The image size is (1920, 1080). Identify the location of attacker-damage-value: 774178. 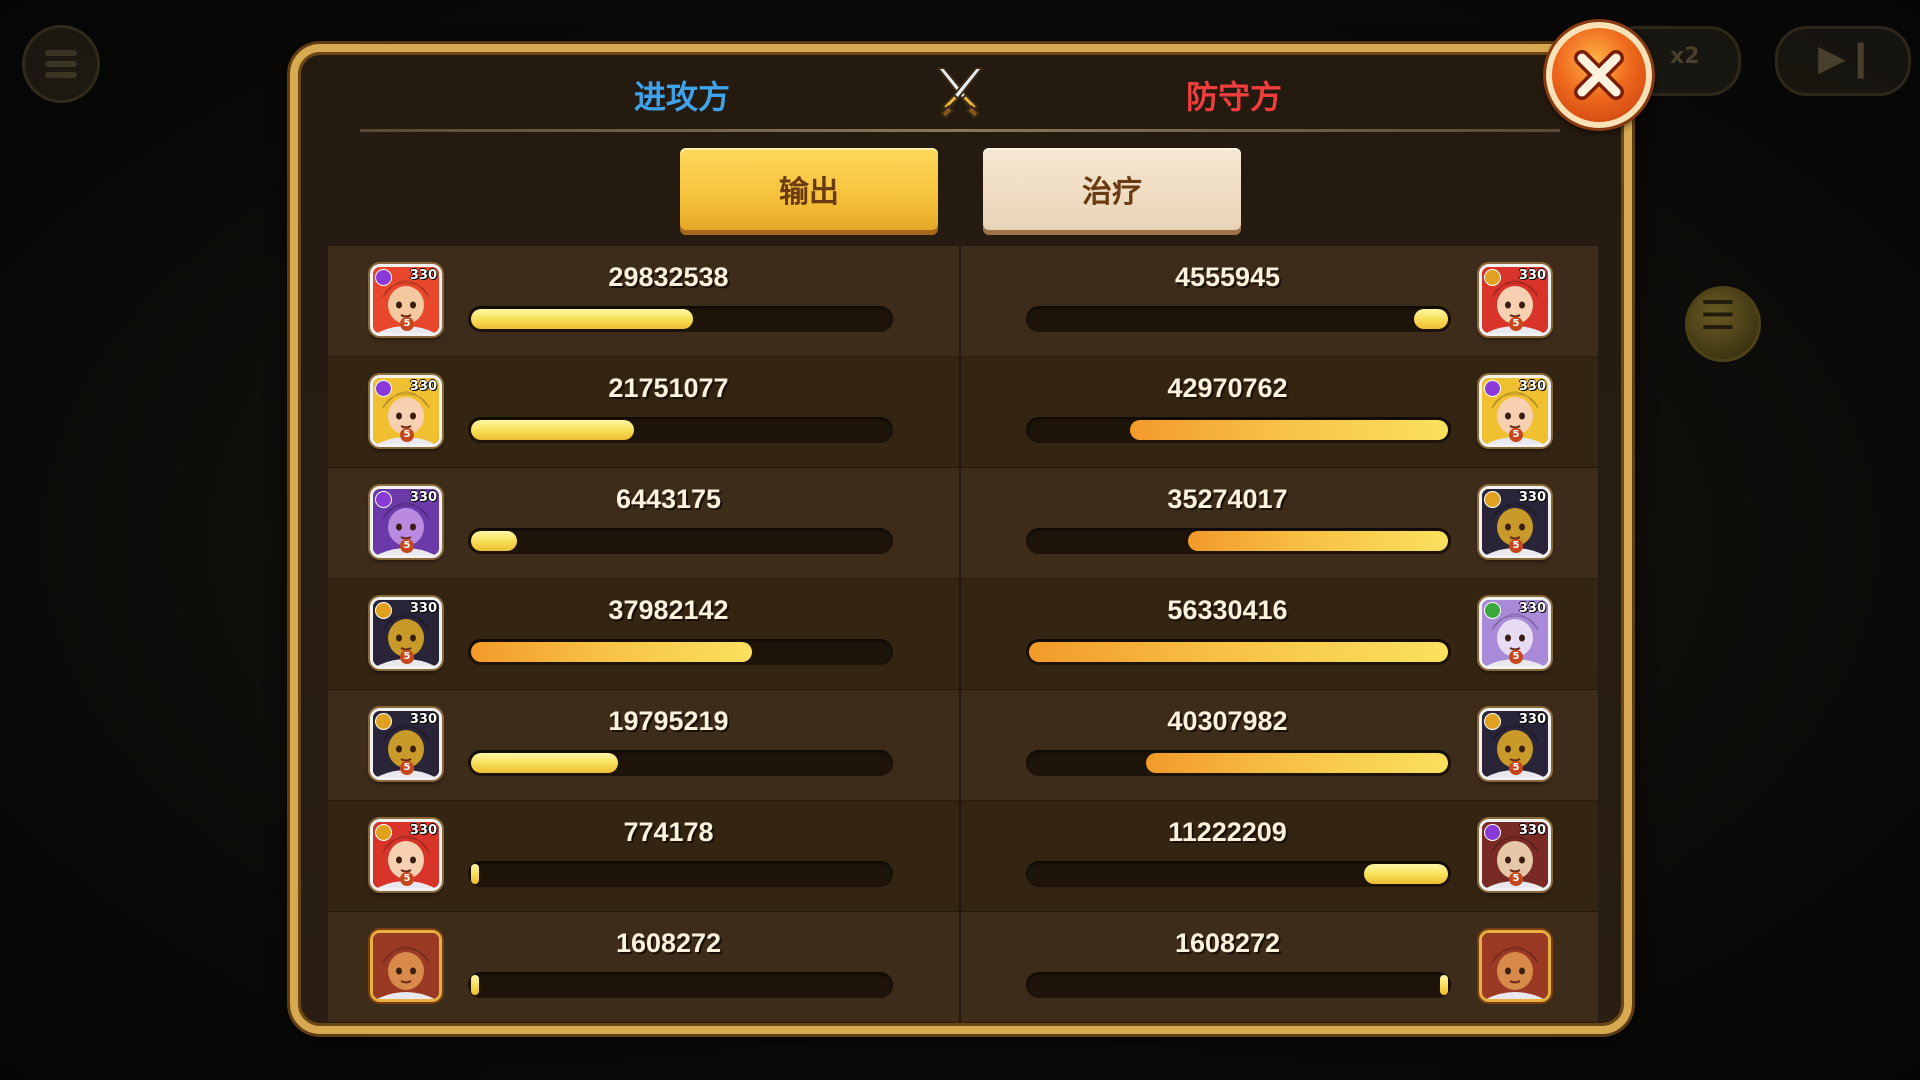
(668, 832).